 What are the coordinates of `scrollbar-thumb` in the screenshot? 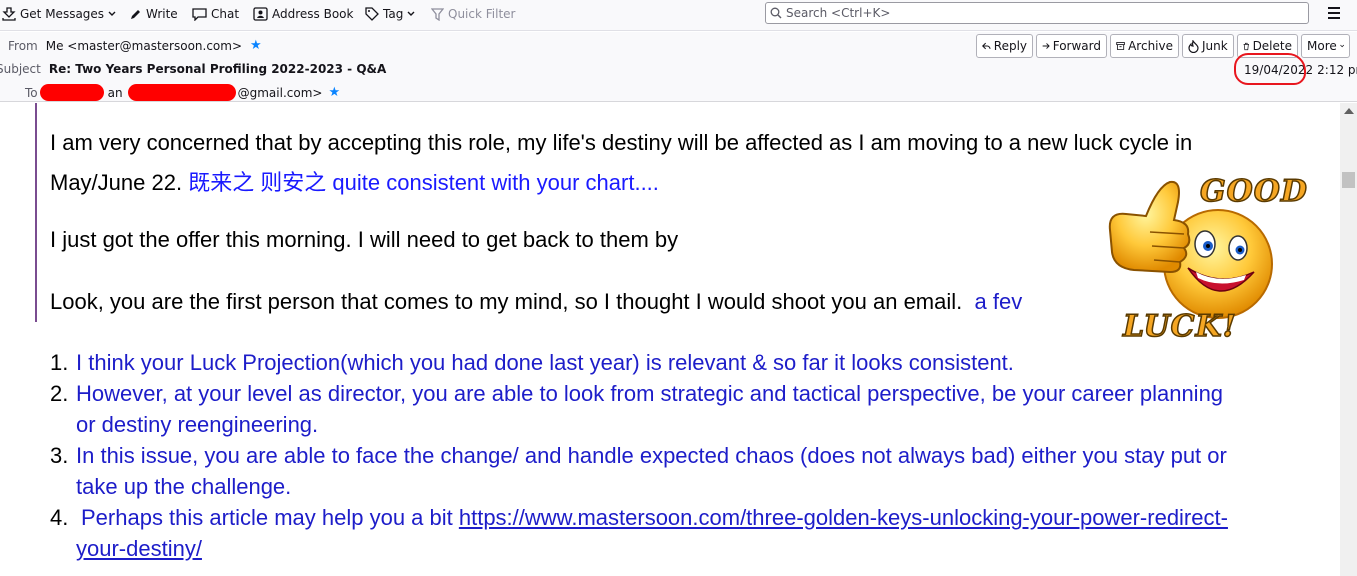 It's located at (1348, 180).